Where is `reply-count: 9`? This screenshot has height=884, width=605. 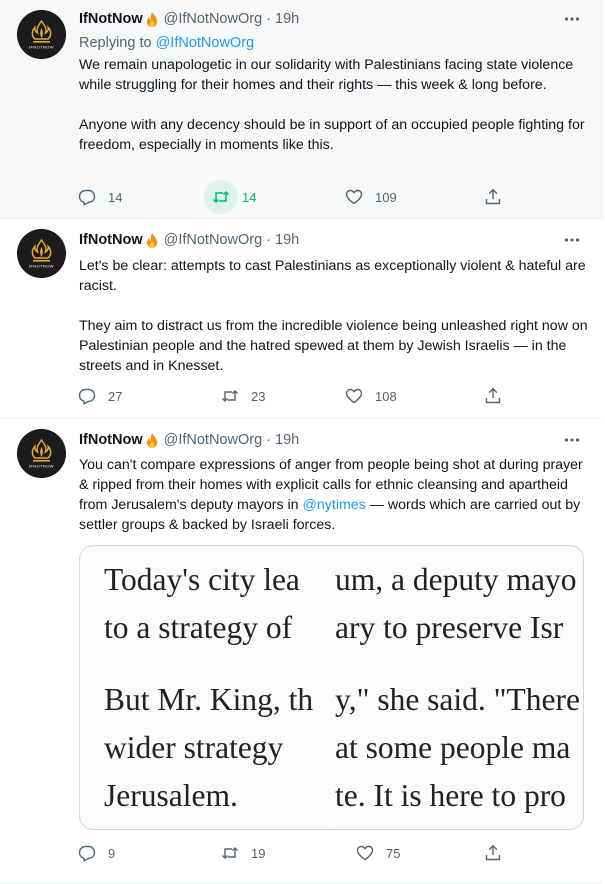
reply-count: 9 is located at coordinates (112, 853).